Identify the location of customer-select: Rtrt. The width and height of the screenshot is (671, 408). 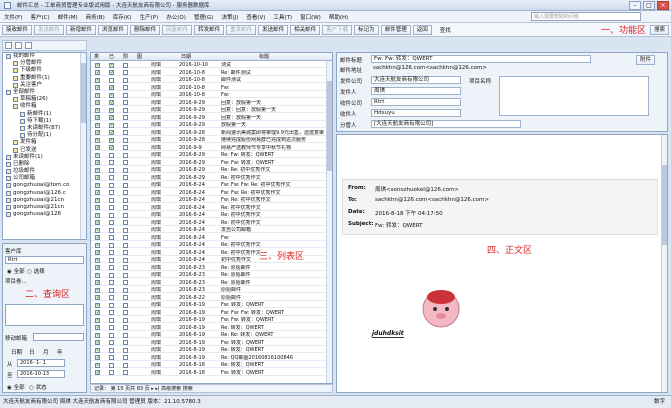
(44, 260).